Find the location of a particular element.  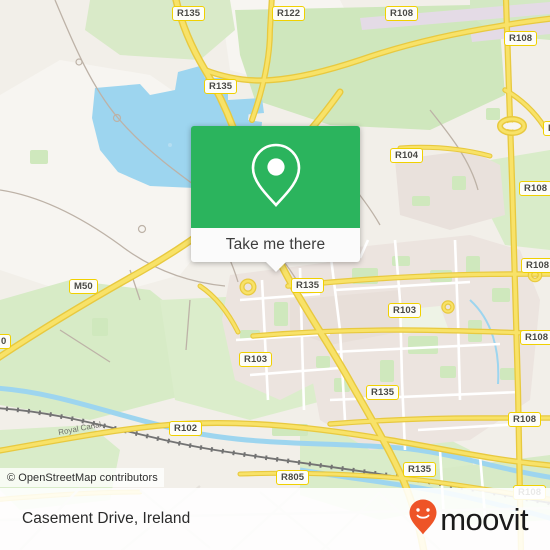

road-shield: R104 is located at coordinates (407, 155).